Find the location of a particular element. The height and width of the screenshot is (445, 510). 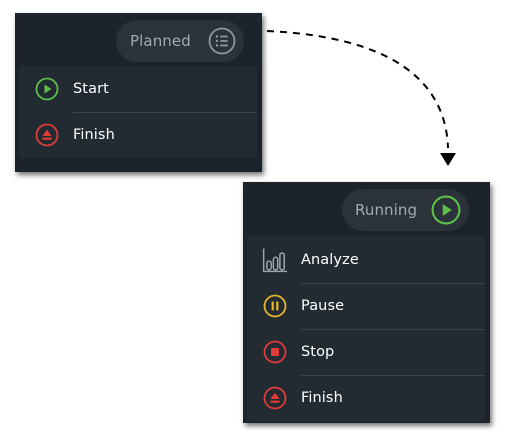

stop-circle-icon is located at coordinates (275, 352).